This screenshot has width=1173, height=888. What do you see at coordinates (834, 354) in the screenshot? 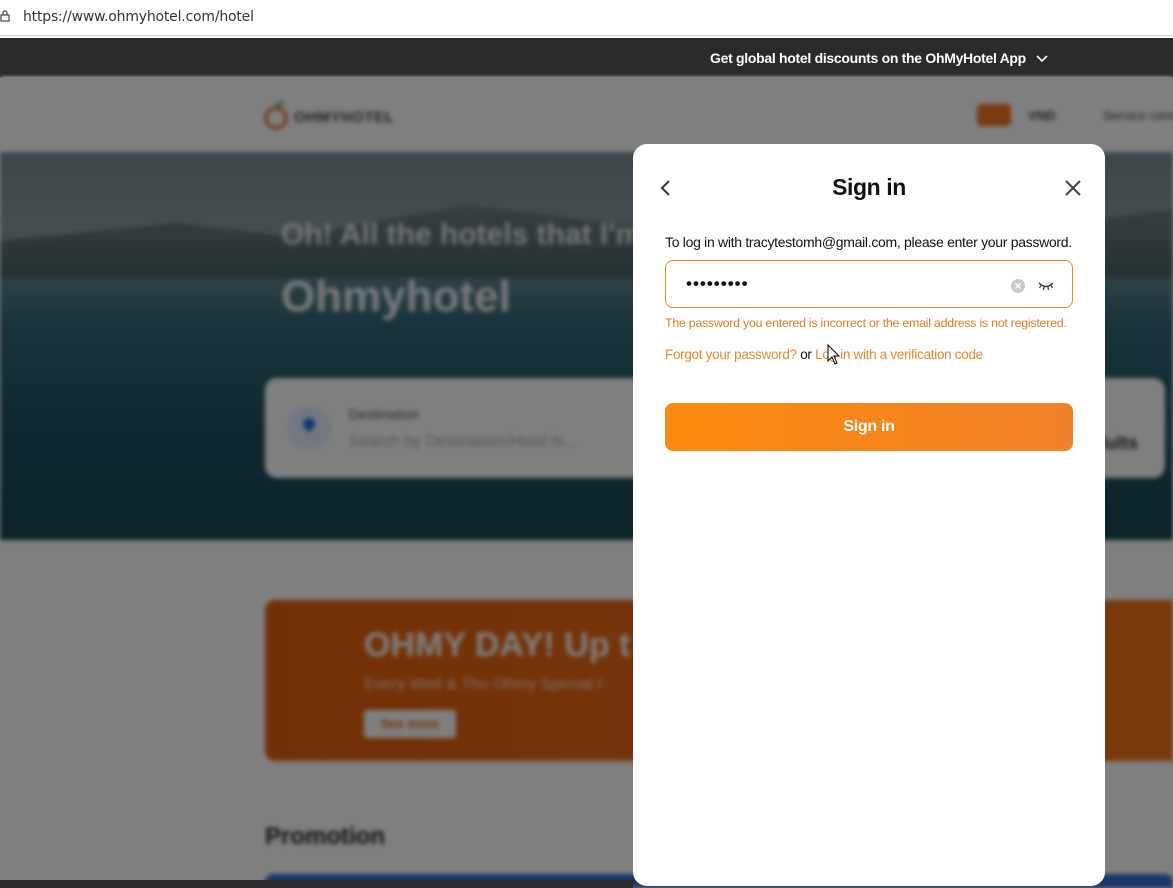
I see `mouse-cursor-icon` at bounding box center [834, 354].